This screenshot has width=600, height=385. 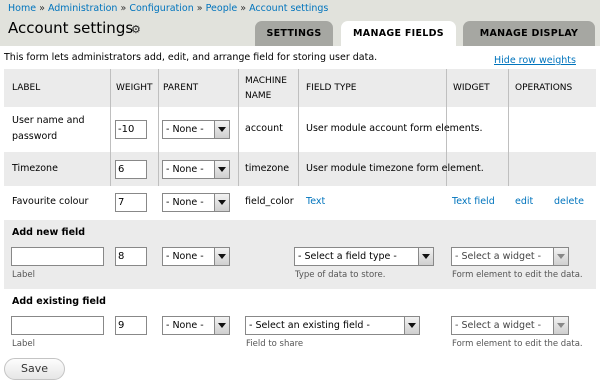 I want to click on tab-manage-display: MANAGE DISPLAY, so click(x=529, y=33).